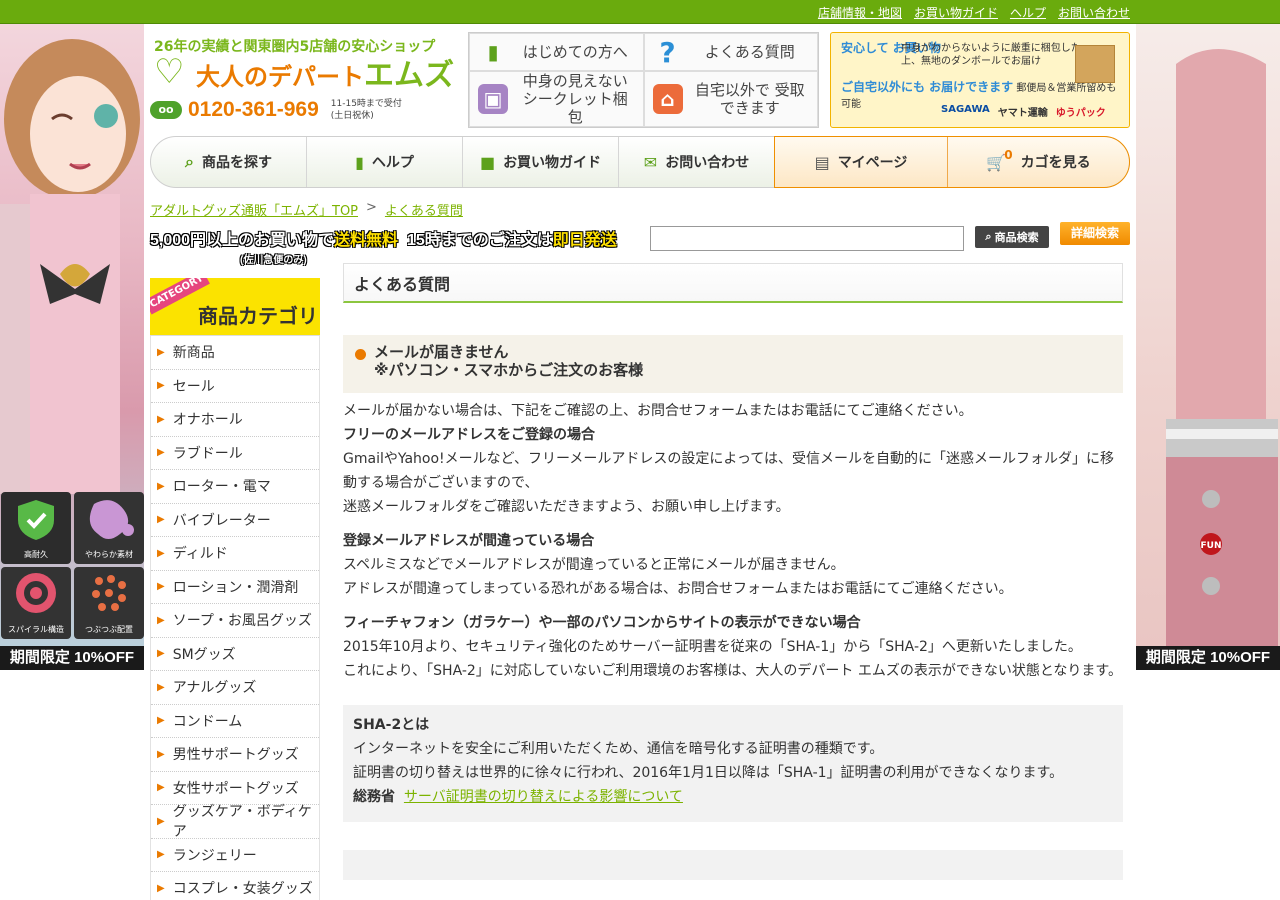  What do you see at coordinates (391, 725) in the screenshot?
I see `info-title: SHA-2とは` at bounding box center [391, 725].